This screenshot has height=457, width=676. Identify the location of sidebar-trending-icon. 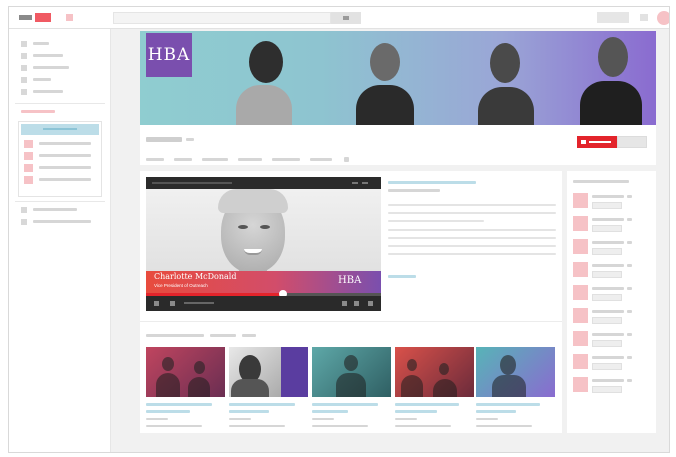
(24, 56).